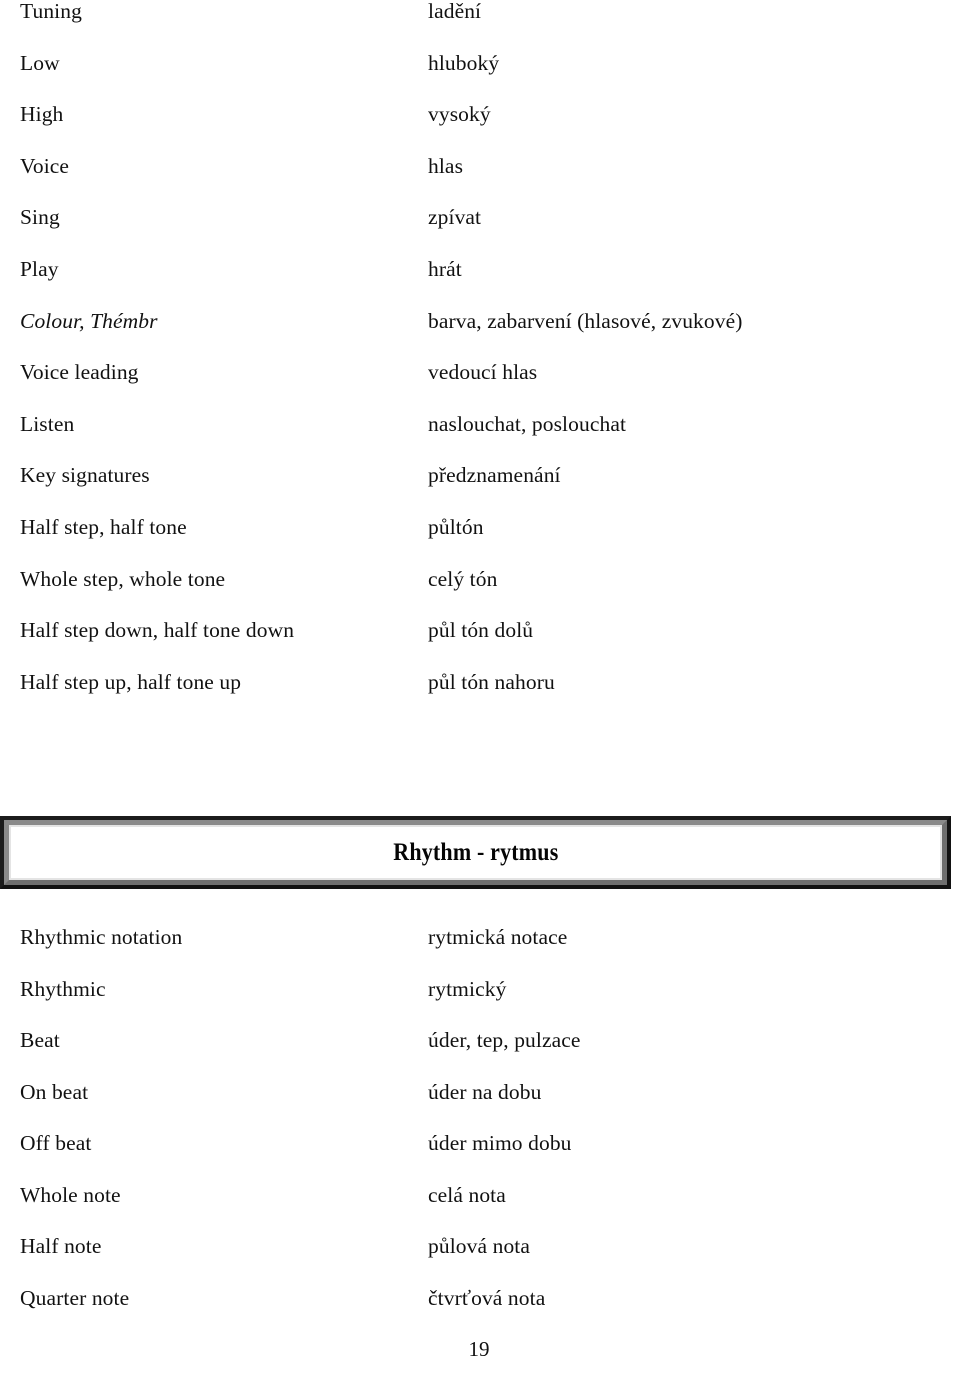 Image resolution: width=960 pixels, height=1381 pixels. I want to click on section-header-bevel-inner: Rhythm - rytmus, so click(475, 852).